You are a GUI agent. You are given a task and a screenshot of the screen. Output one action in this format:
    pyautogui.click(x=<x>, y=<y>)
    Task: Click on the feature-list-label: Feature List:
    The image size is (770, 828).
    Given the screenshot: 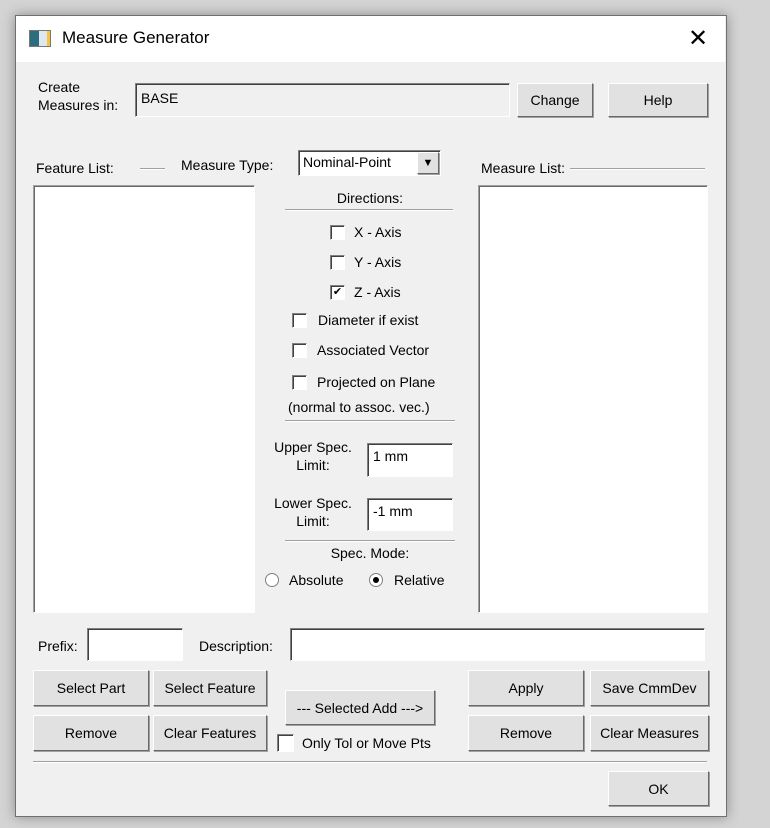 What is the action you would take?
    pyautogui.click(x=75, y=168)
    